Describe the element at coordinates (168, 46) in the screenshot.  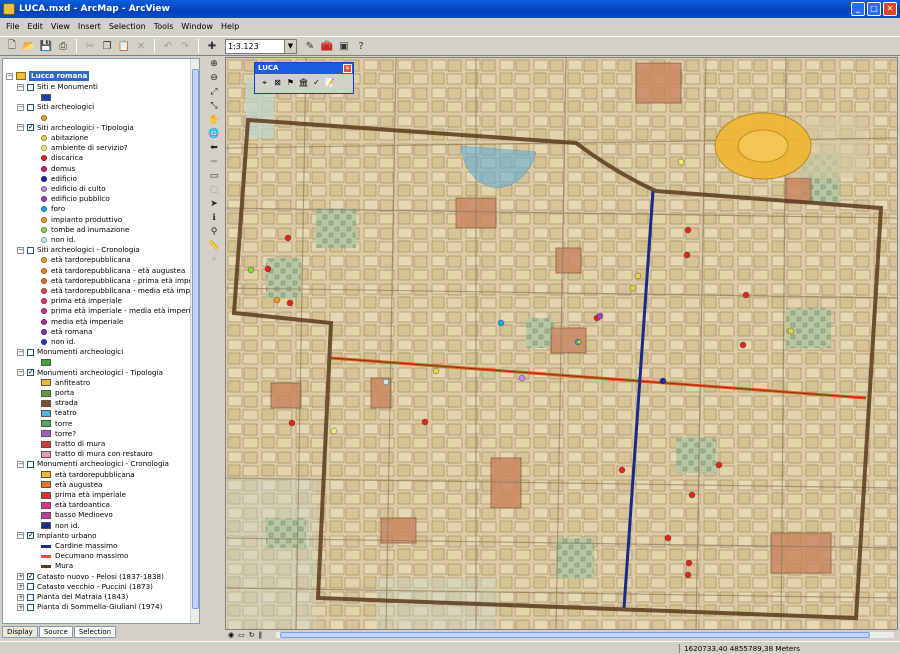
I see `undo-icon: ↶` at that location.